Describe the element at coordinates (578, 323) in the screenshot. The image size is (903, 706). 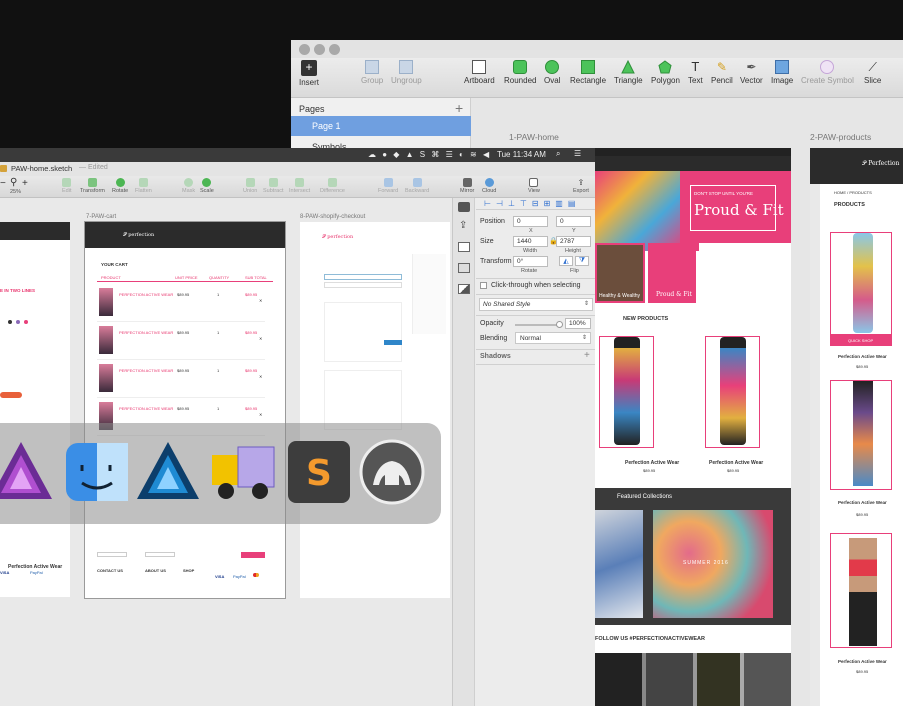
I see `opacity-field: 100%` at that location.